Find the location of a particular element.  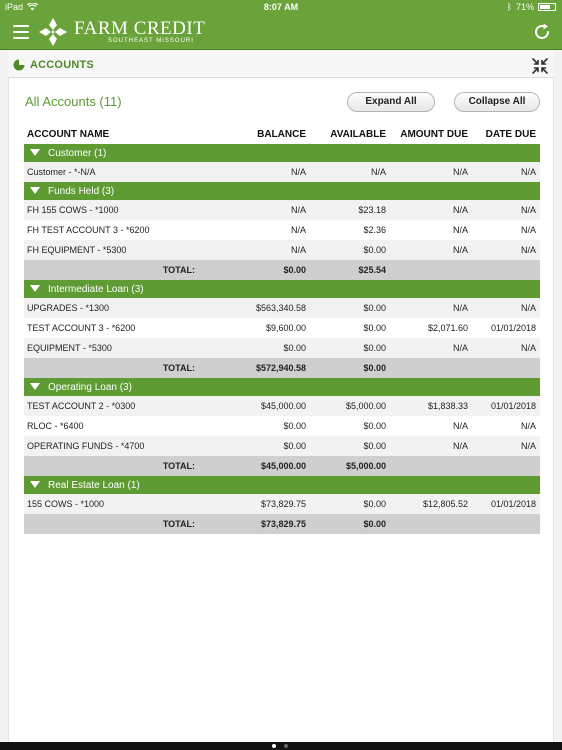

value-cell: $1,838.33 is located at coordinates (431, 406).